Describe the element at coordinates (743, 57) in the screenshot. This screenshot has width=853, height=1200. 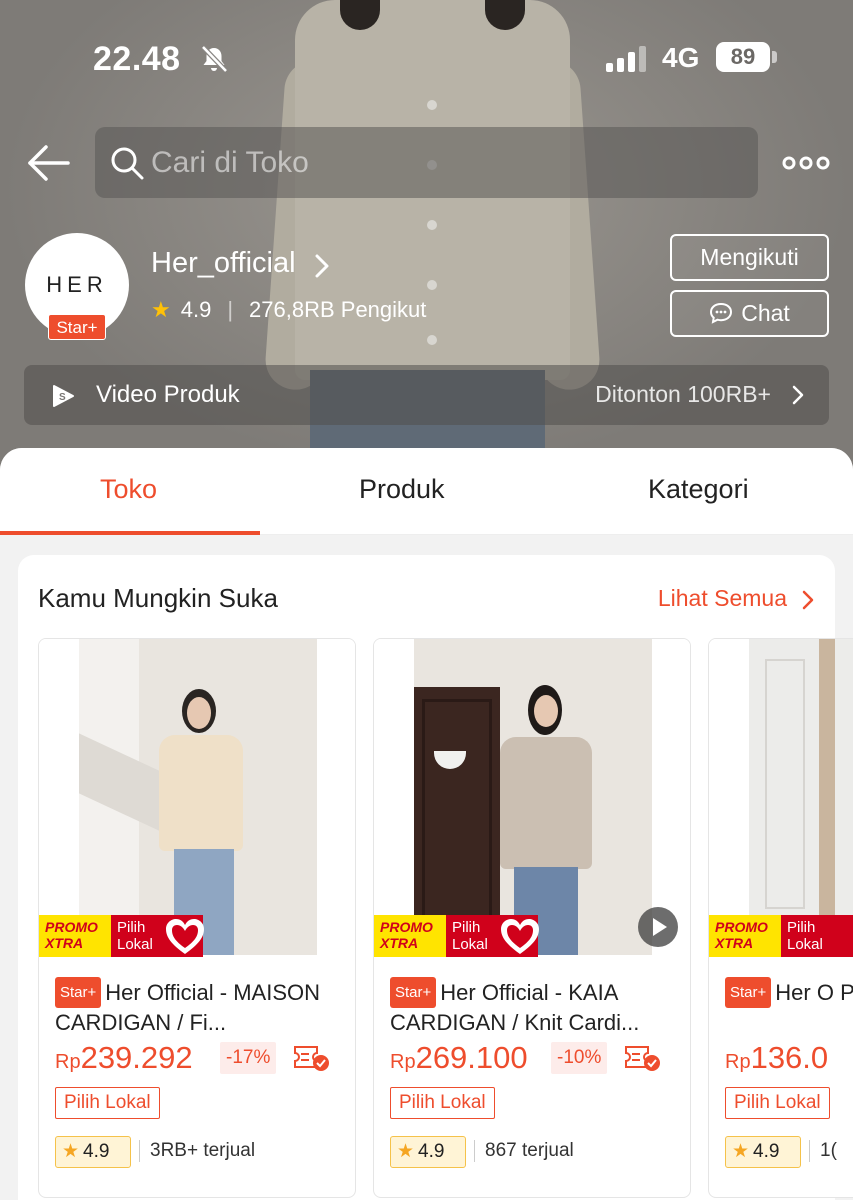
I see `battery-icon: 89` at that location.